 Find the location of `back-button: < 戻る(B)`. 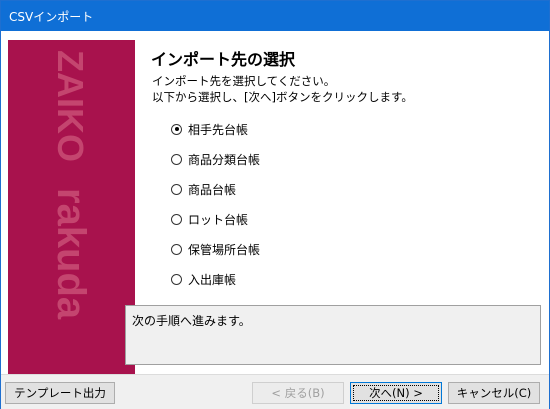

back-button: < 戻る(B) is located at coordinates (298, 393).